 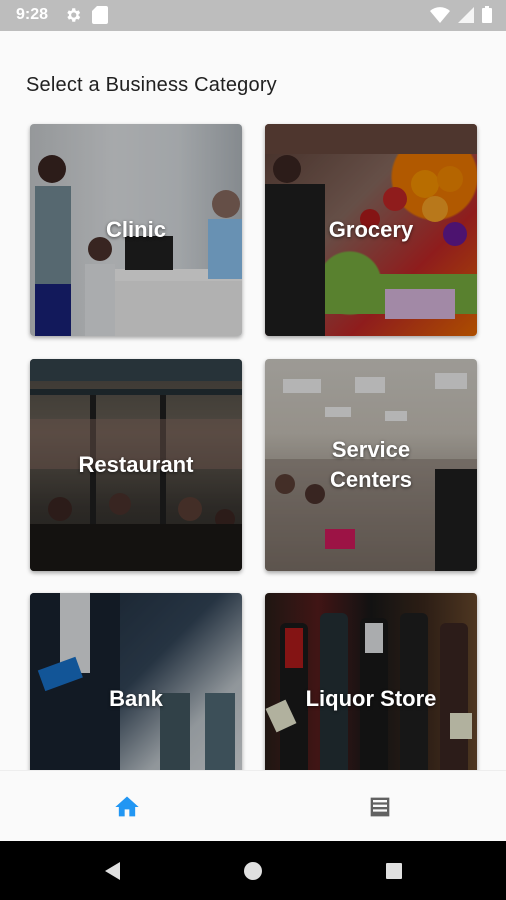 I want to click on nav-list-button, so click(x=380, y=807).